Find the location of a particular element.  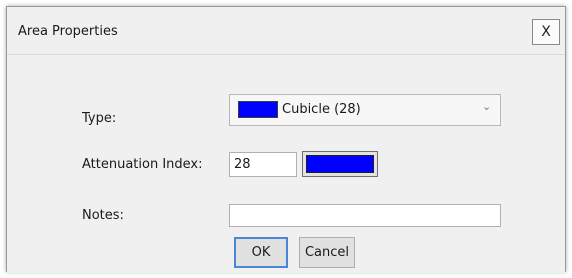

type-color-swatch is located at coordinates (258, 109).